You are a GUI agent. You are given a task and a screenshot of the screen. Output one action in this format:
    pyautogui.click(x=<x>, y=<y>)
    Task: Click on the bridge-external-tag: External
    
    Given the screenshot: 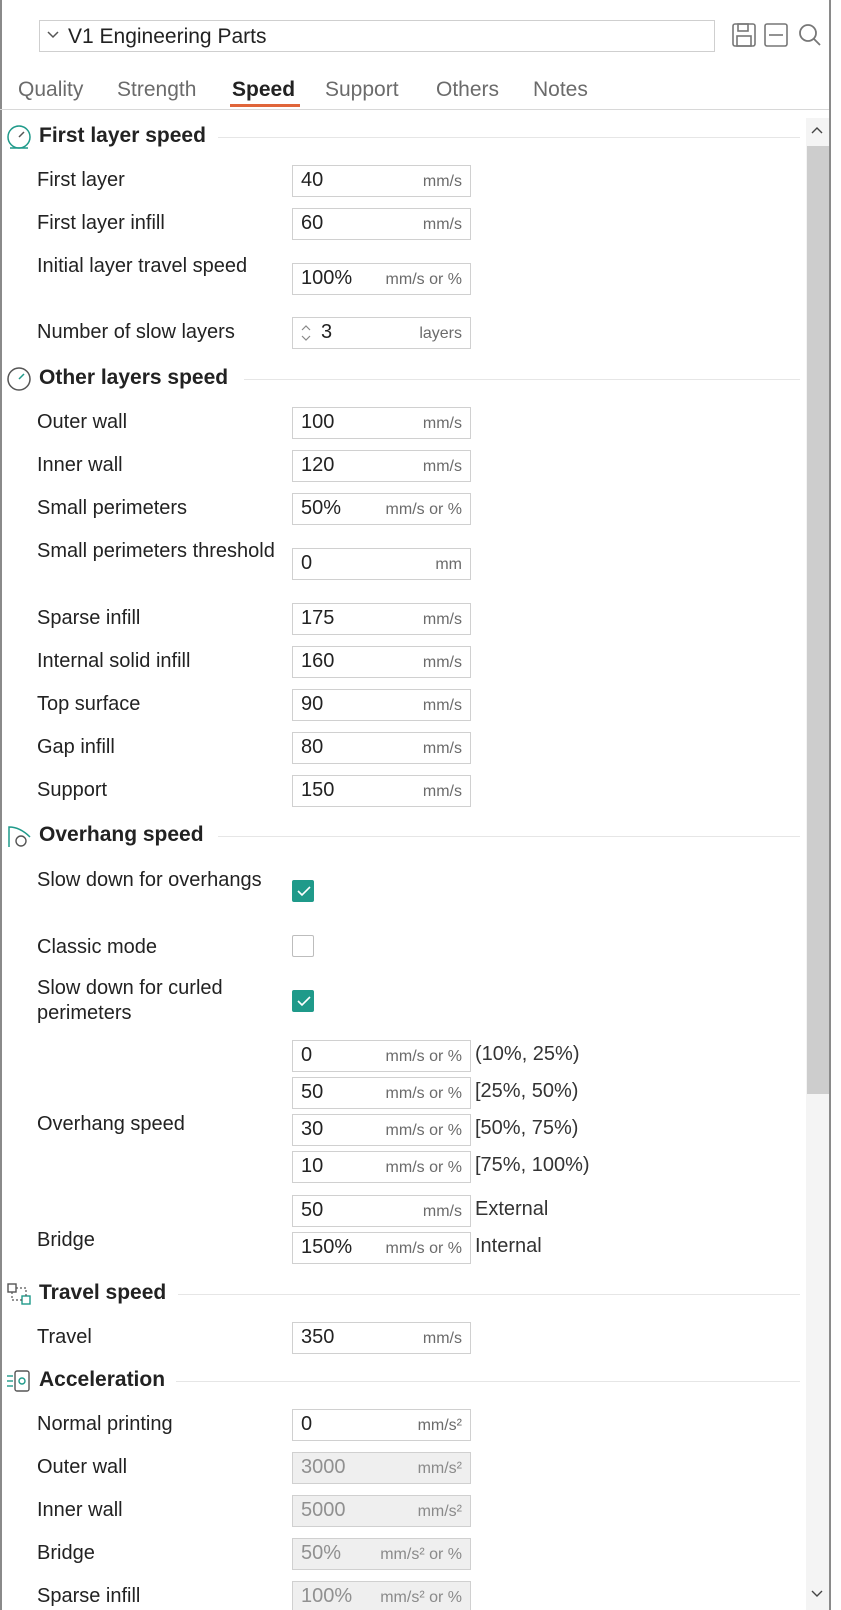 What is the action you would take?
    pyautogui.click(x=512, y=1209)
    